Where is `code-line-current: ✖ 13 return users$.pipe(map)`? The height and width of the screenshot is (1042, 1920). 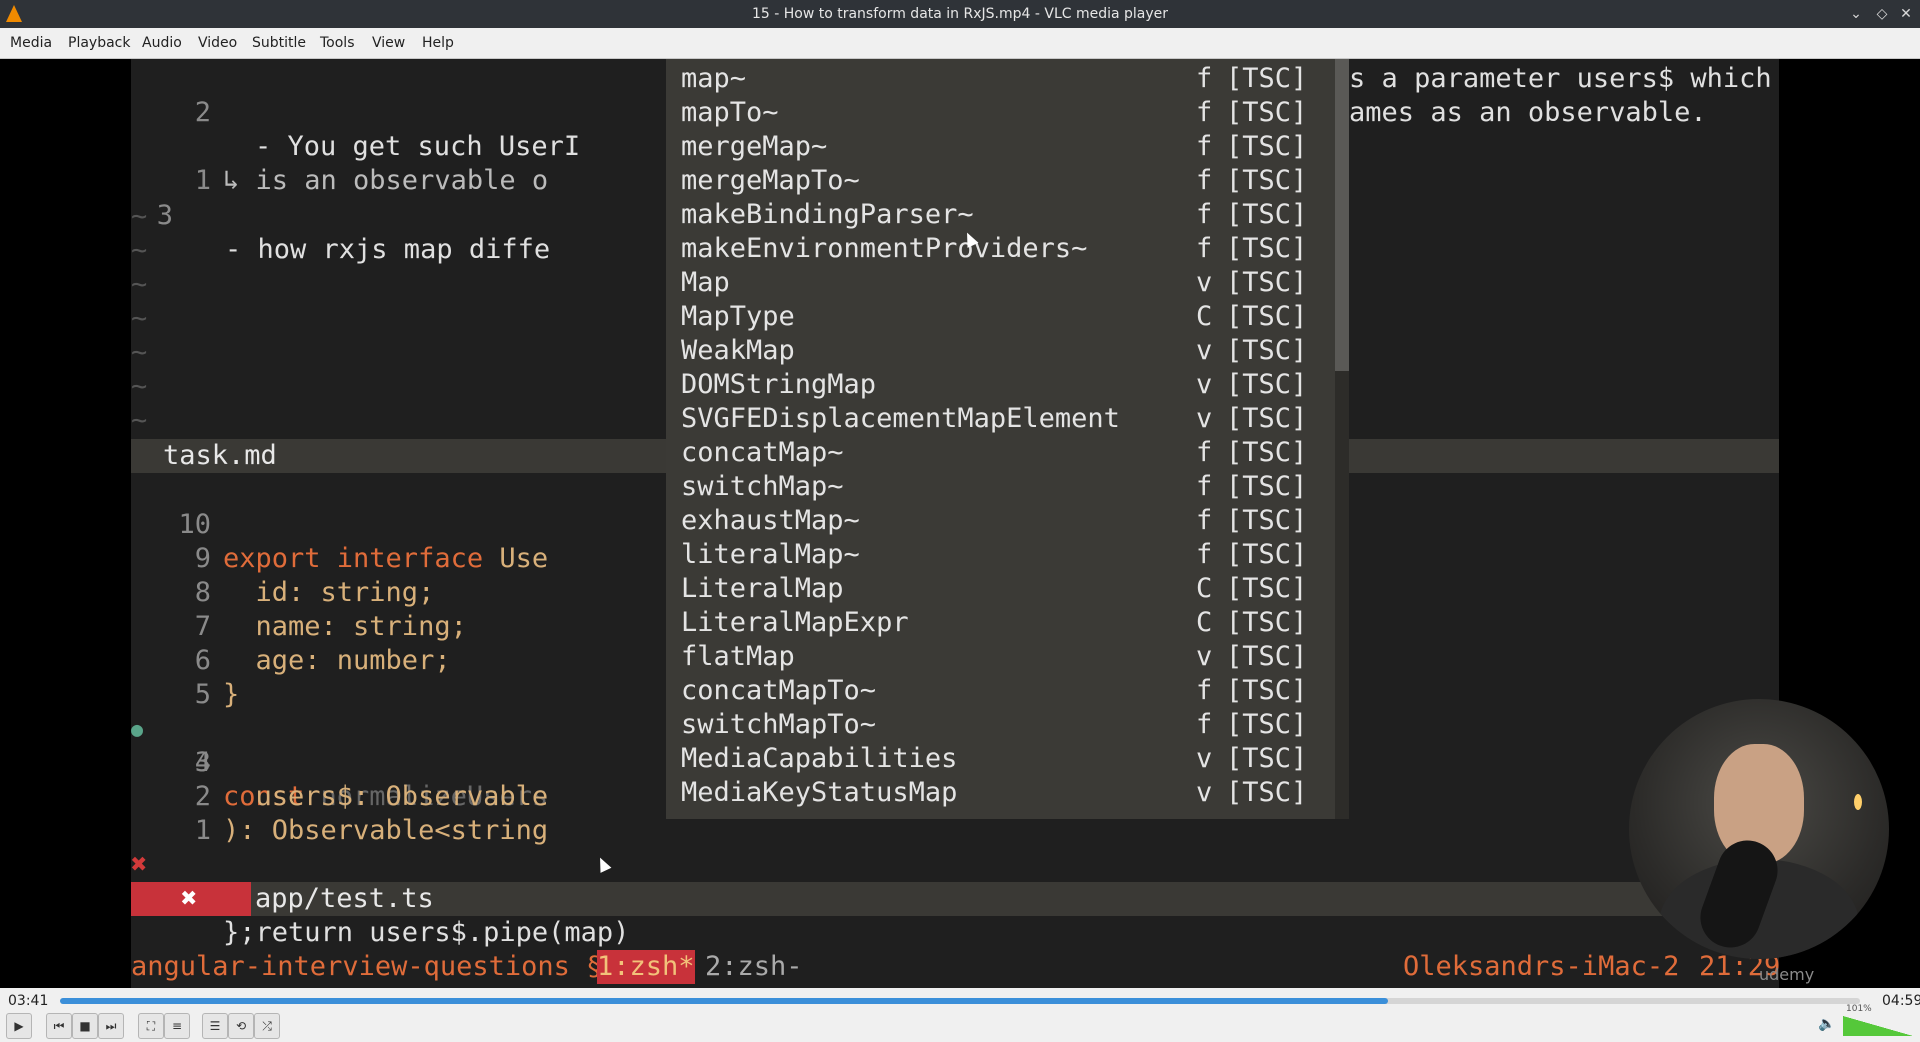
code-line-current: ✖ 13 return users$.pipe(map) is located at coordinates (380, 881).